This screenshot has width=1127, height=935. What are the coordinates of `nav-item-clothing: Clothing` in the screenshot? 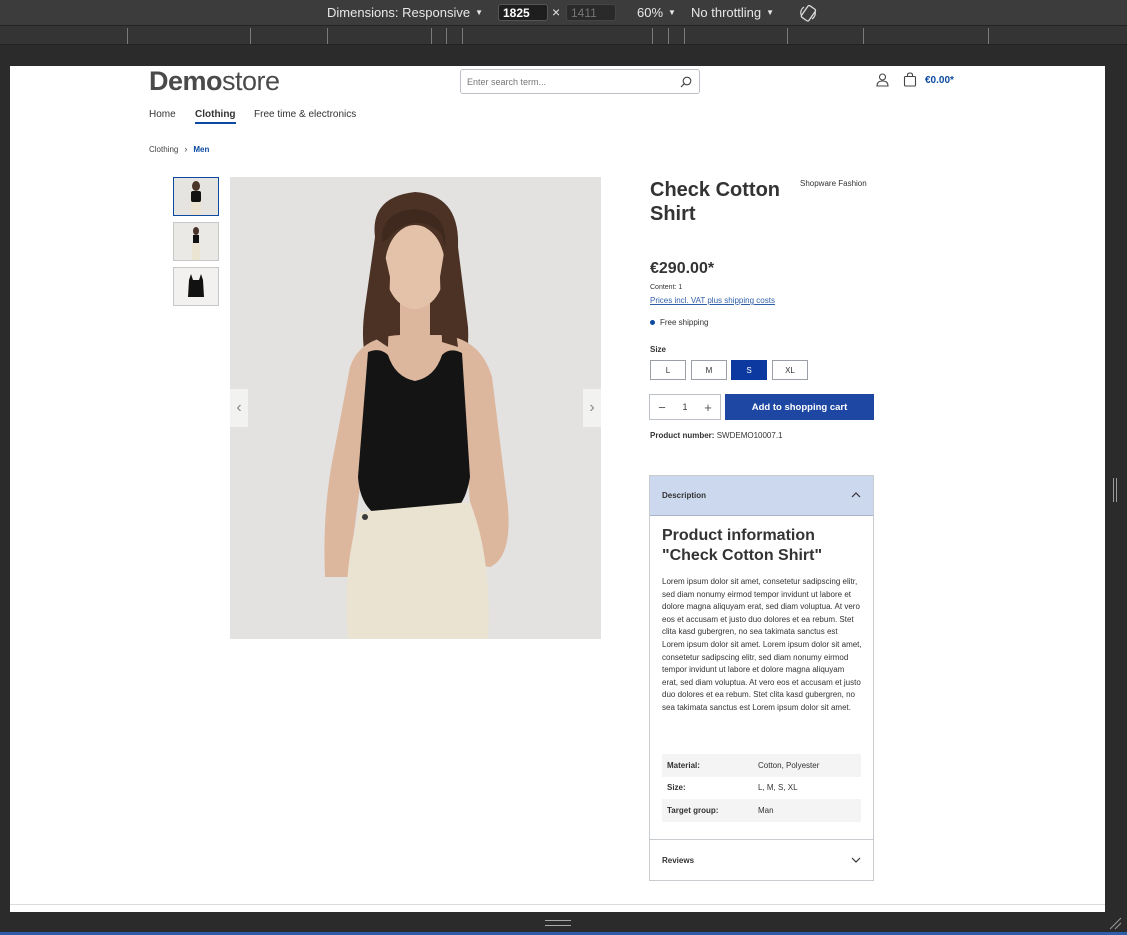 It's located at (215, 116).